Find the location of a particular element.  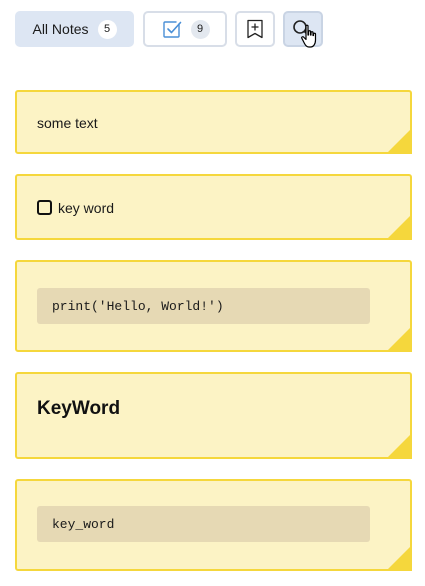

todo-checkbox is located at coordinates (44, 207).